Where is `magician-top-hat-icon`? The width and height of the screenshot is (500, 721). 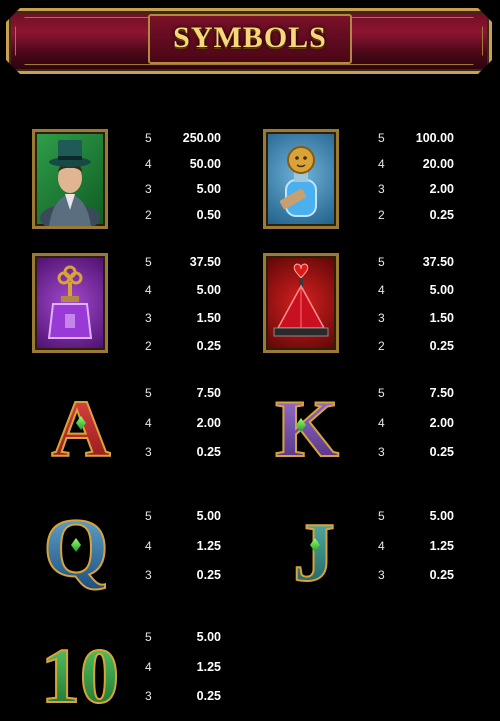 magician-top-hat-icon is located at coordinates (70, 179).